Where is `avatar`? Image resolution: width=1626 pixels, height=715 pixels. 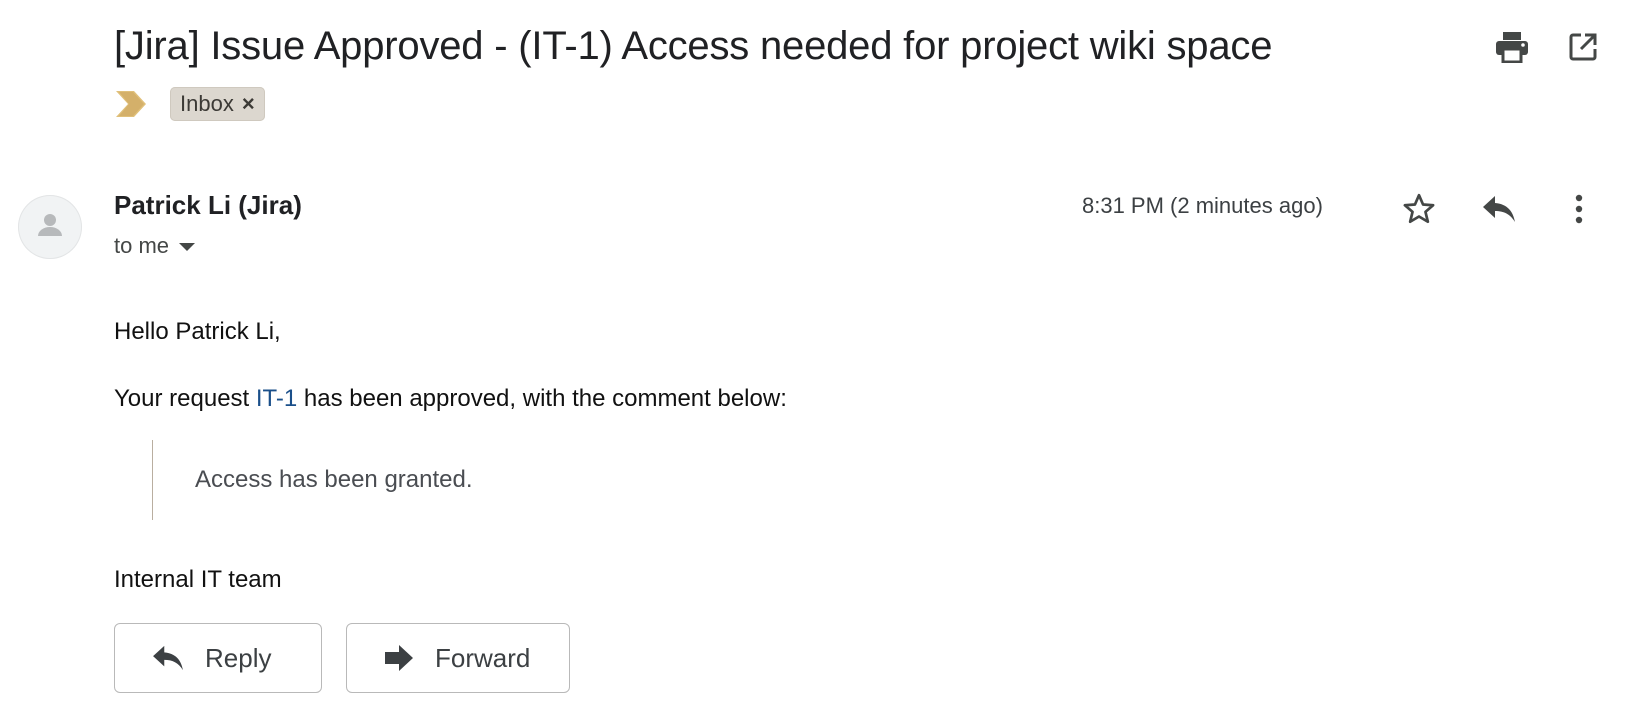 avatar is located at coordinates (50, 227).